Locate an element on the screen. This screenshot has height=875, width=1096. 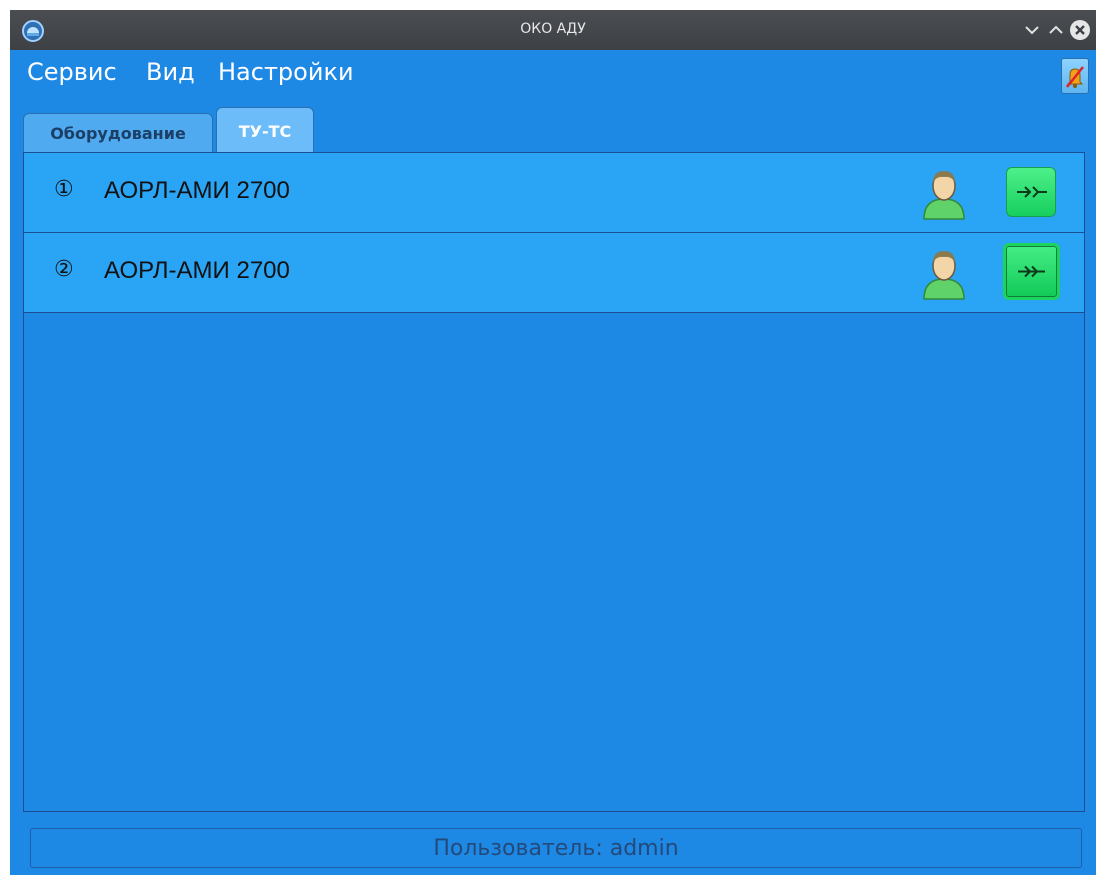
arrow-through-icon is located at coordinates (1031, 271).